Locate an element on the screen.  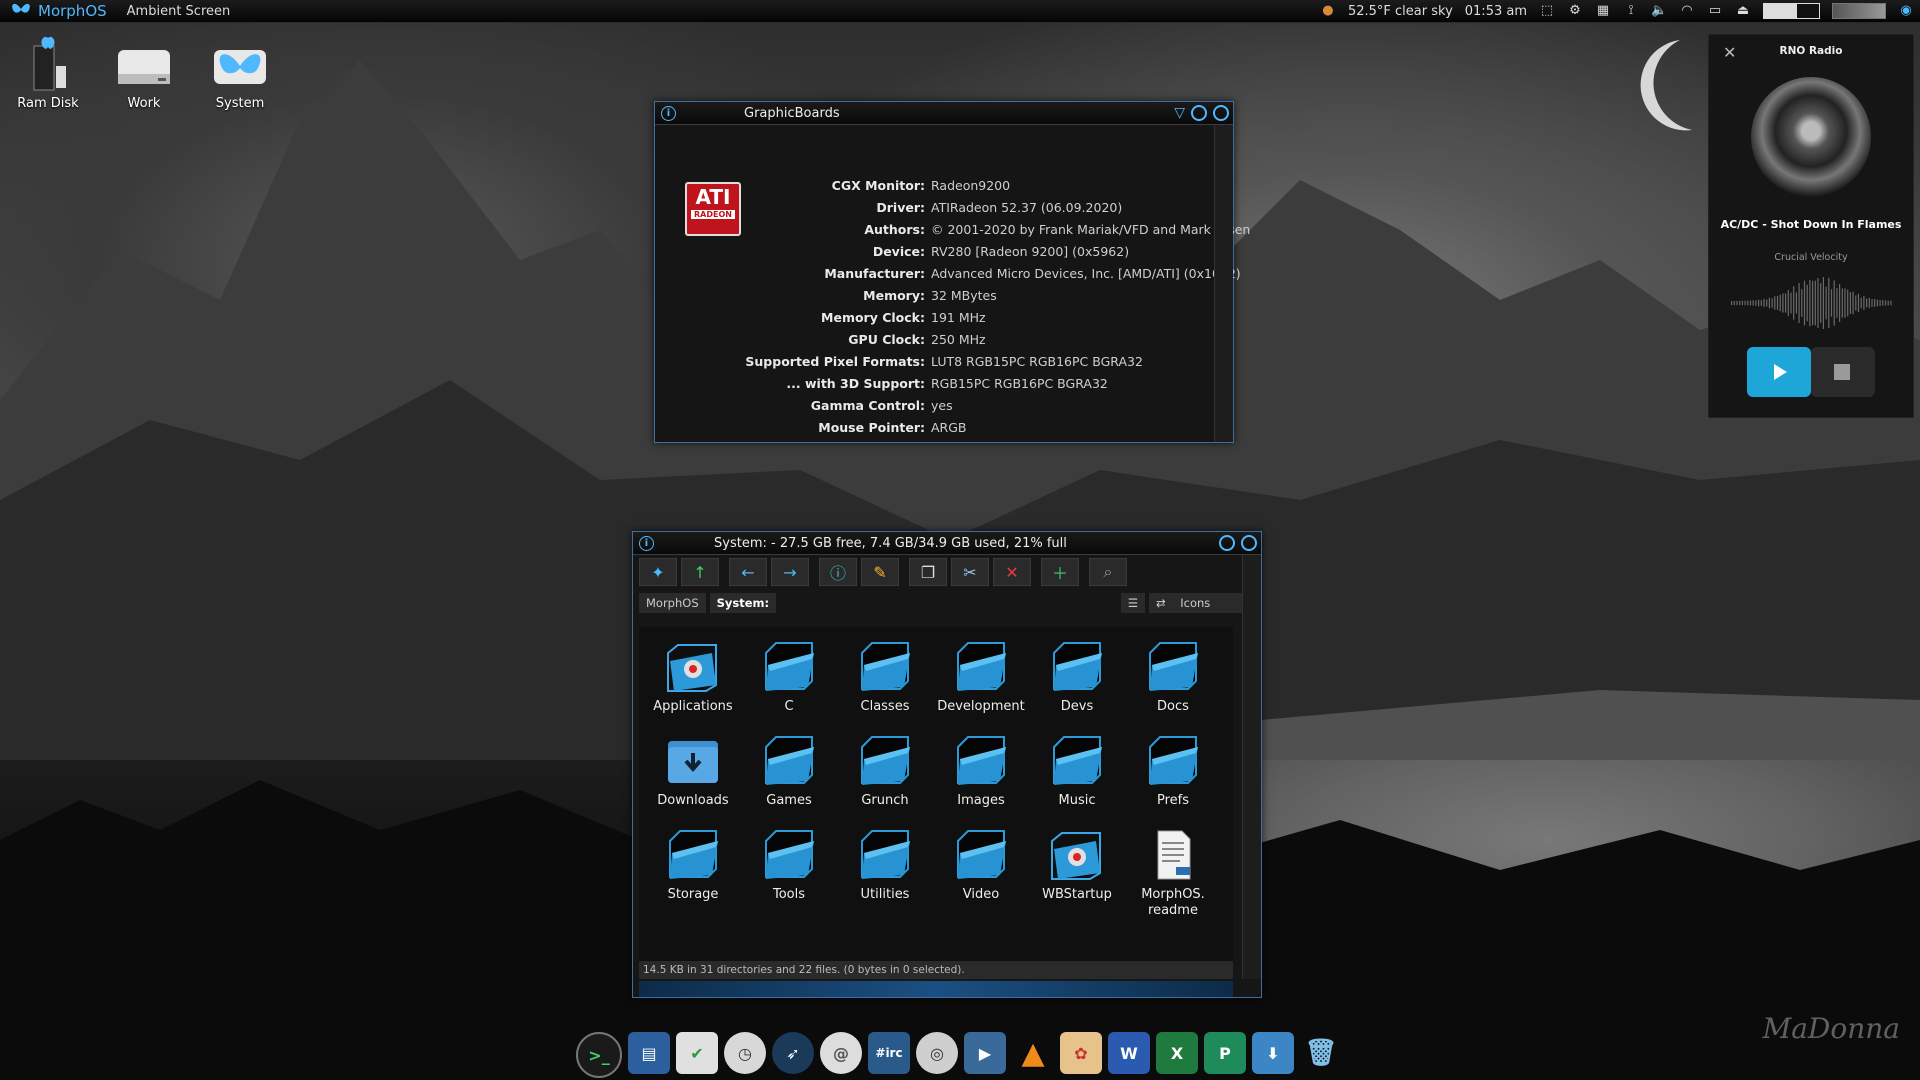
arrow-up-icon: ↑ is located at coordinates (700, 572).